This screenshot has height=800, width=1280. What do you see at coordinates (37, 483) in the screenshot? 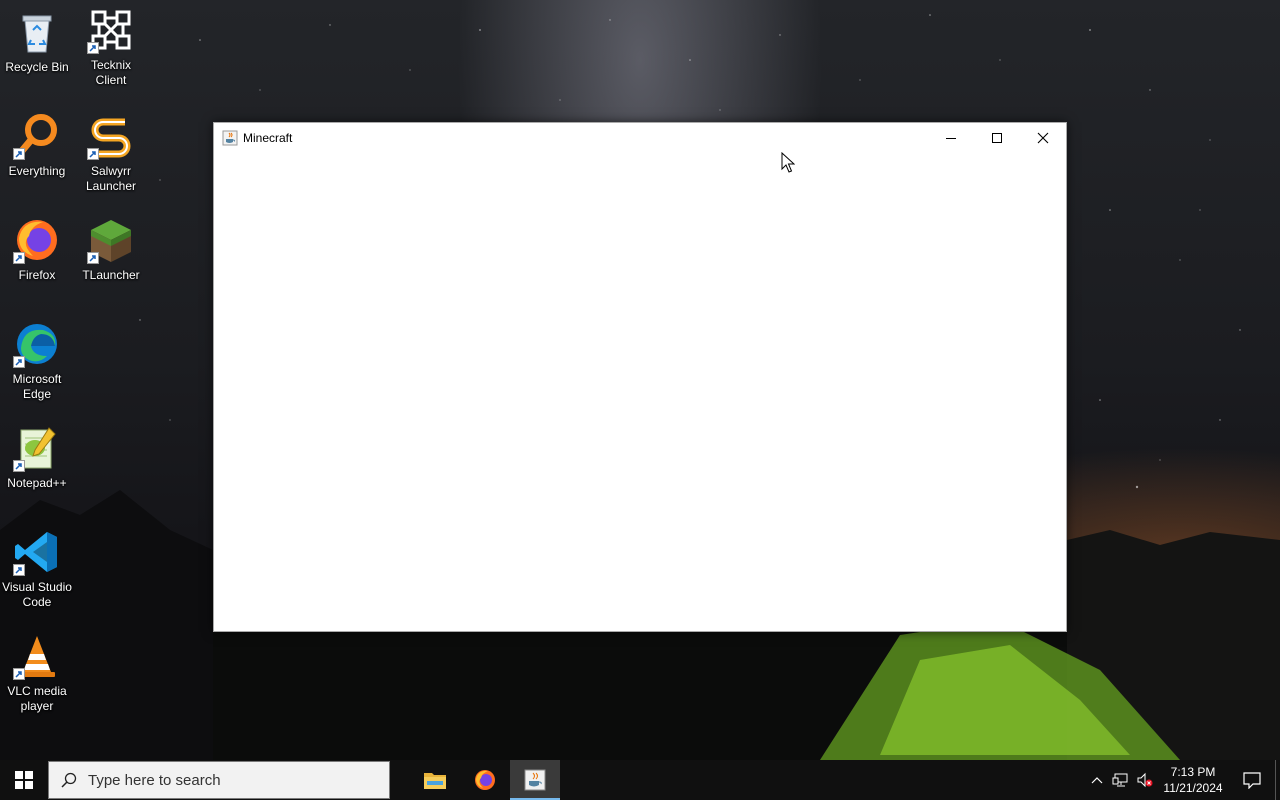
I see `desktop-icon-label: Notepad++` at bounding box center [37, 483].